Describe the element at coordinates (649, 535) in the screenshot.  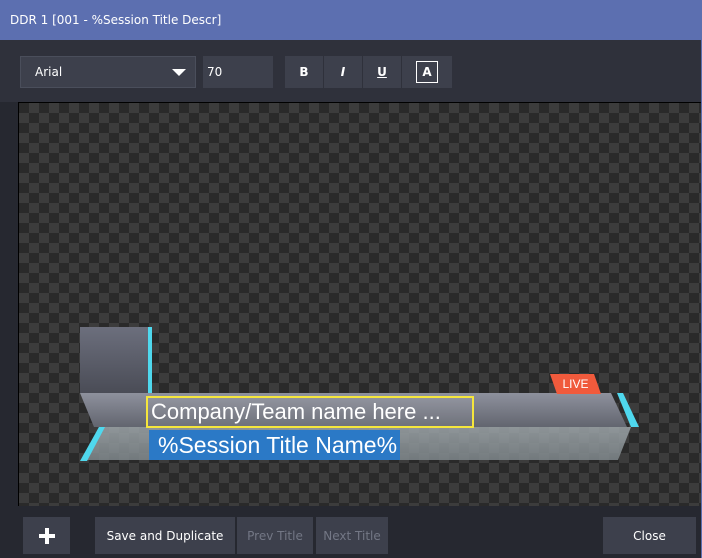
I see `close-button: Close` at that location.